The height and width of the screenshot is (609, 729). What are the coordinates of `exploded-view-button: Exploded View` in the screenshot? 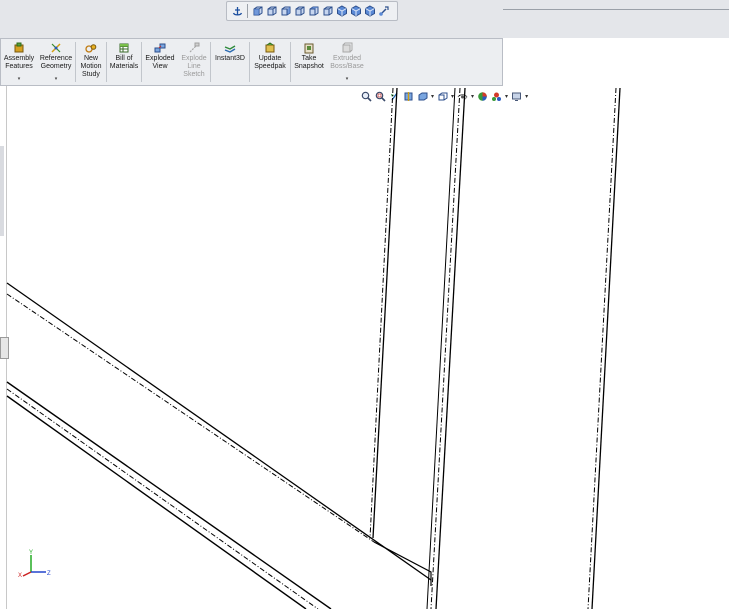 It's located at (160, 62).